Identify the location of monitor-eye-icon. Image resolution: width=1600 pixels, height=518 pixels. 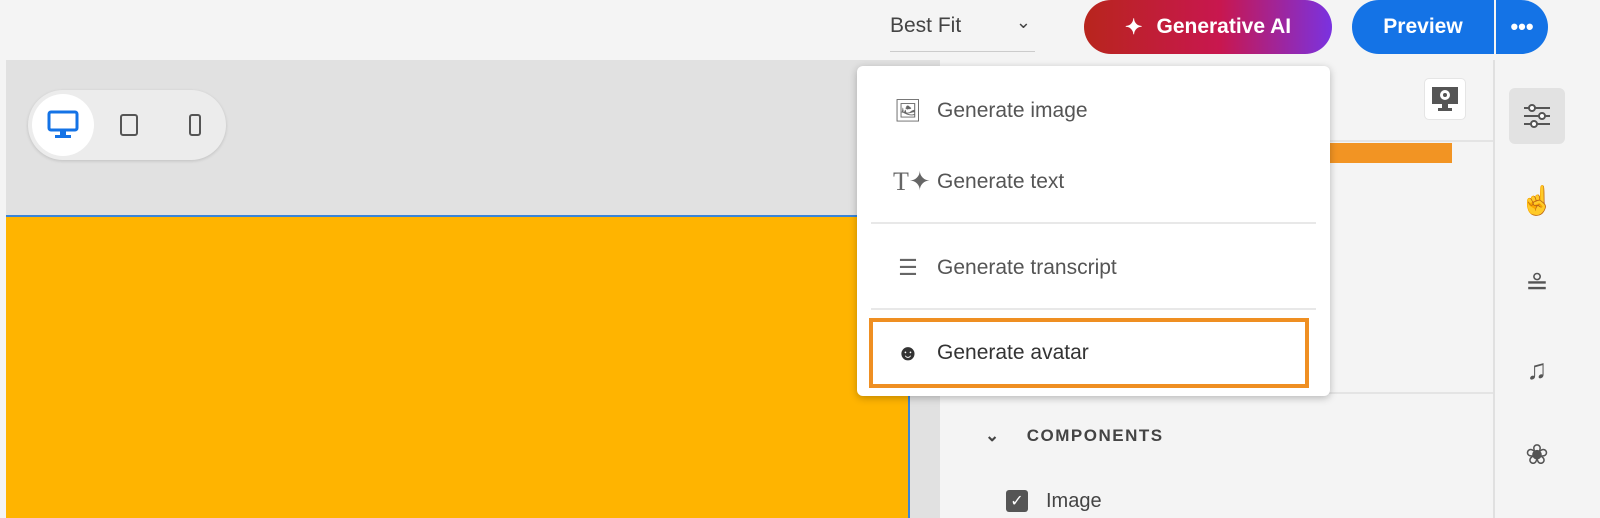
(1445, 99).